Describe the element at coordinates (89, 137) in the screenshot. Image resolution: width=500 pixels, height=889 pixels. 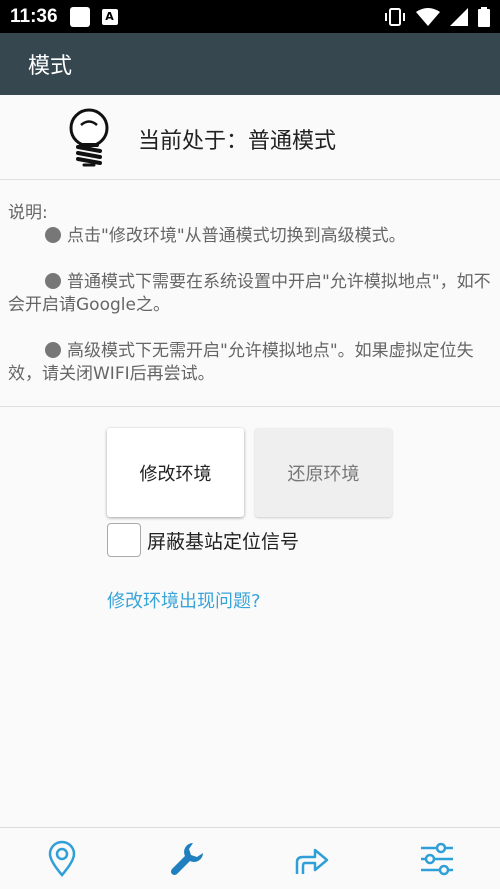
I see `lightbulb-icon` at that location.